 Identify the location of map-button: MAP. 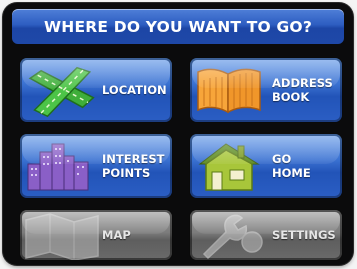
(96, 235).